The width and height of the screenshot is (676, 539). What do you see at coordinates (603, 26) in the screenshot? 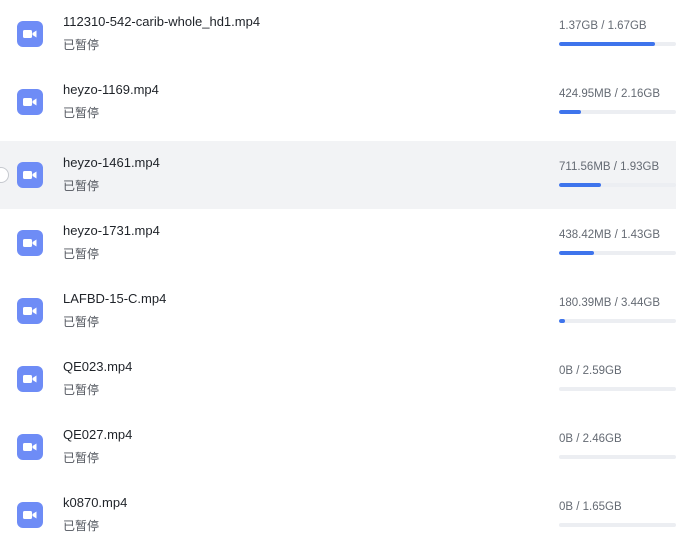
I see `download-size: 1.37GB / 1.67GB` at bounding box center [603, 26].